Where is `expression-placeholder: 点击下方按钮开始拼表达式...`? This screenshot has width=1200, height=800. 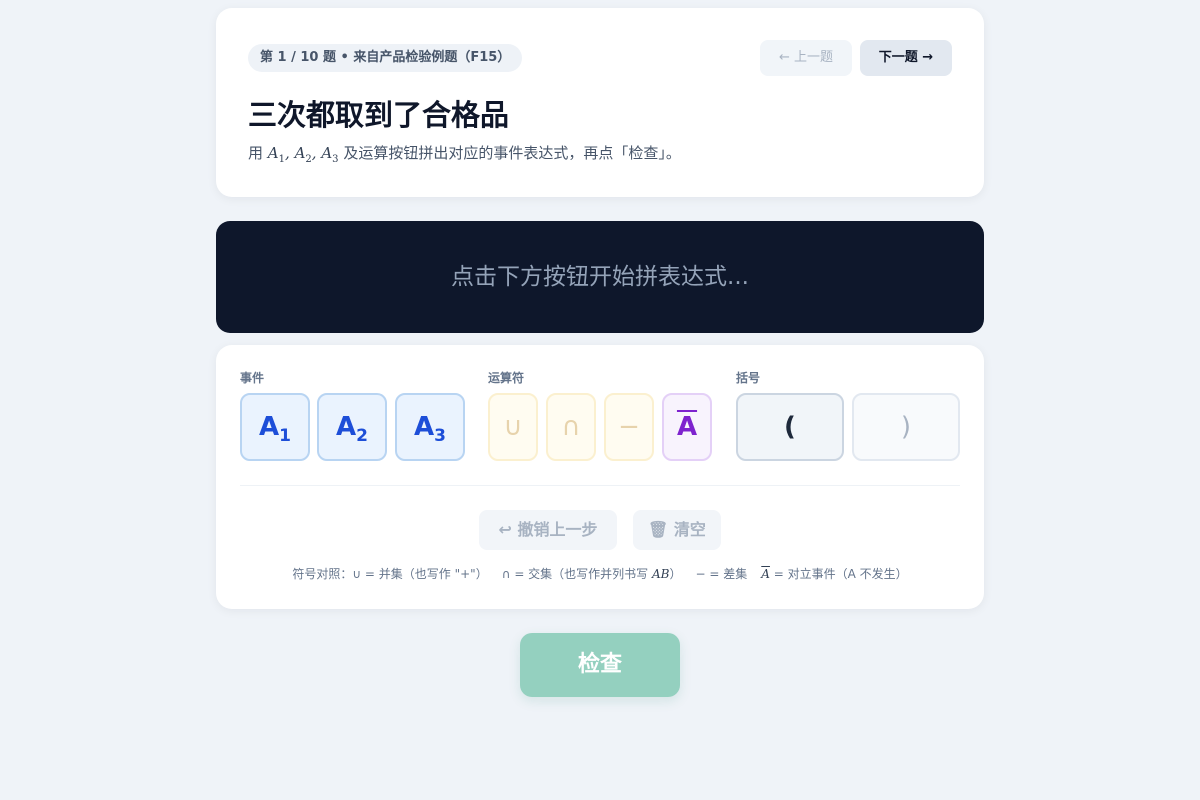 expression-placeholder: 点击下方按钮开始拼表达式... is located at coordinates (600, 277).